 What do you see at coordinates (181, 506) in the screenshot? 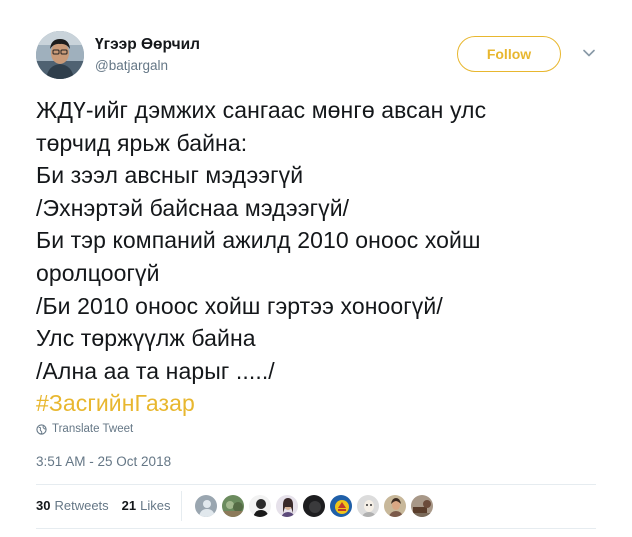
I see `stats-divider` at bounding box center [181, 506].